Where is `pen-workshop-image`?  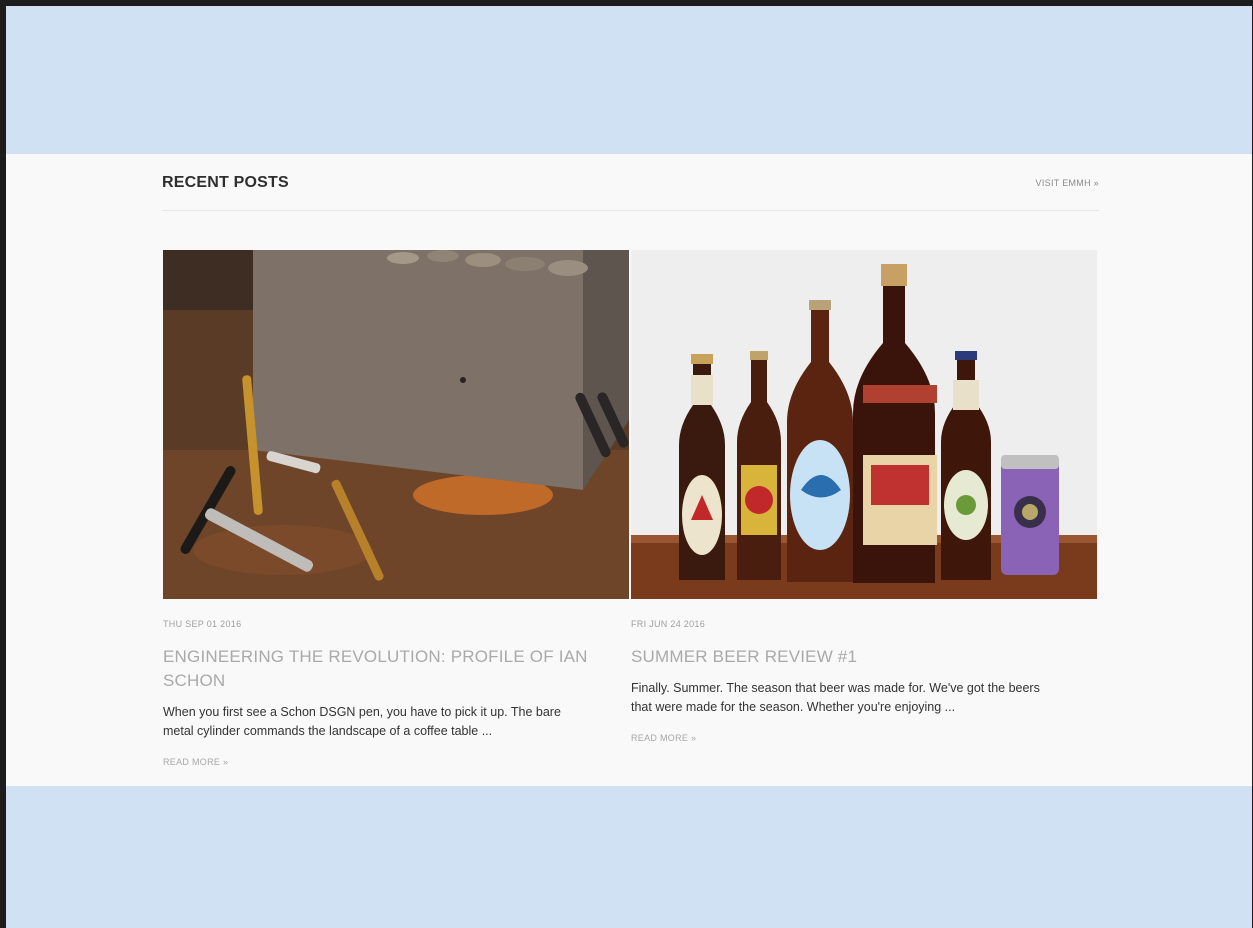 pen-workshop-image is located at coordinates (396, 424).